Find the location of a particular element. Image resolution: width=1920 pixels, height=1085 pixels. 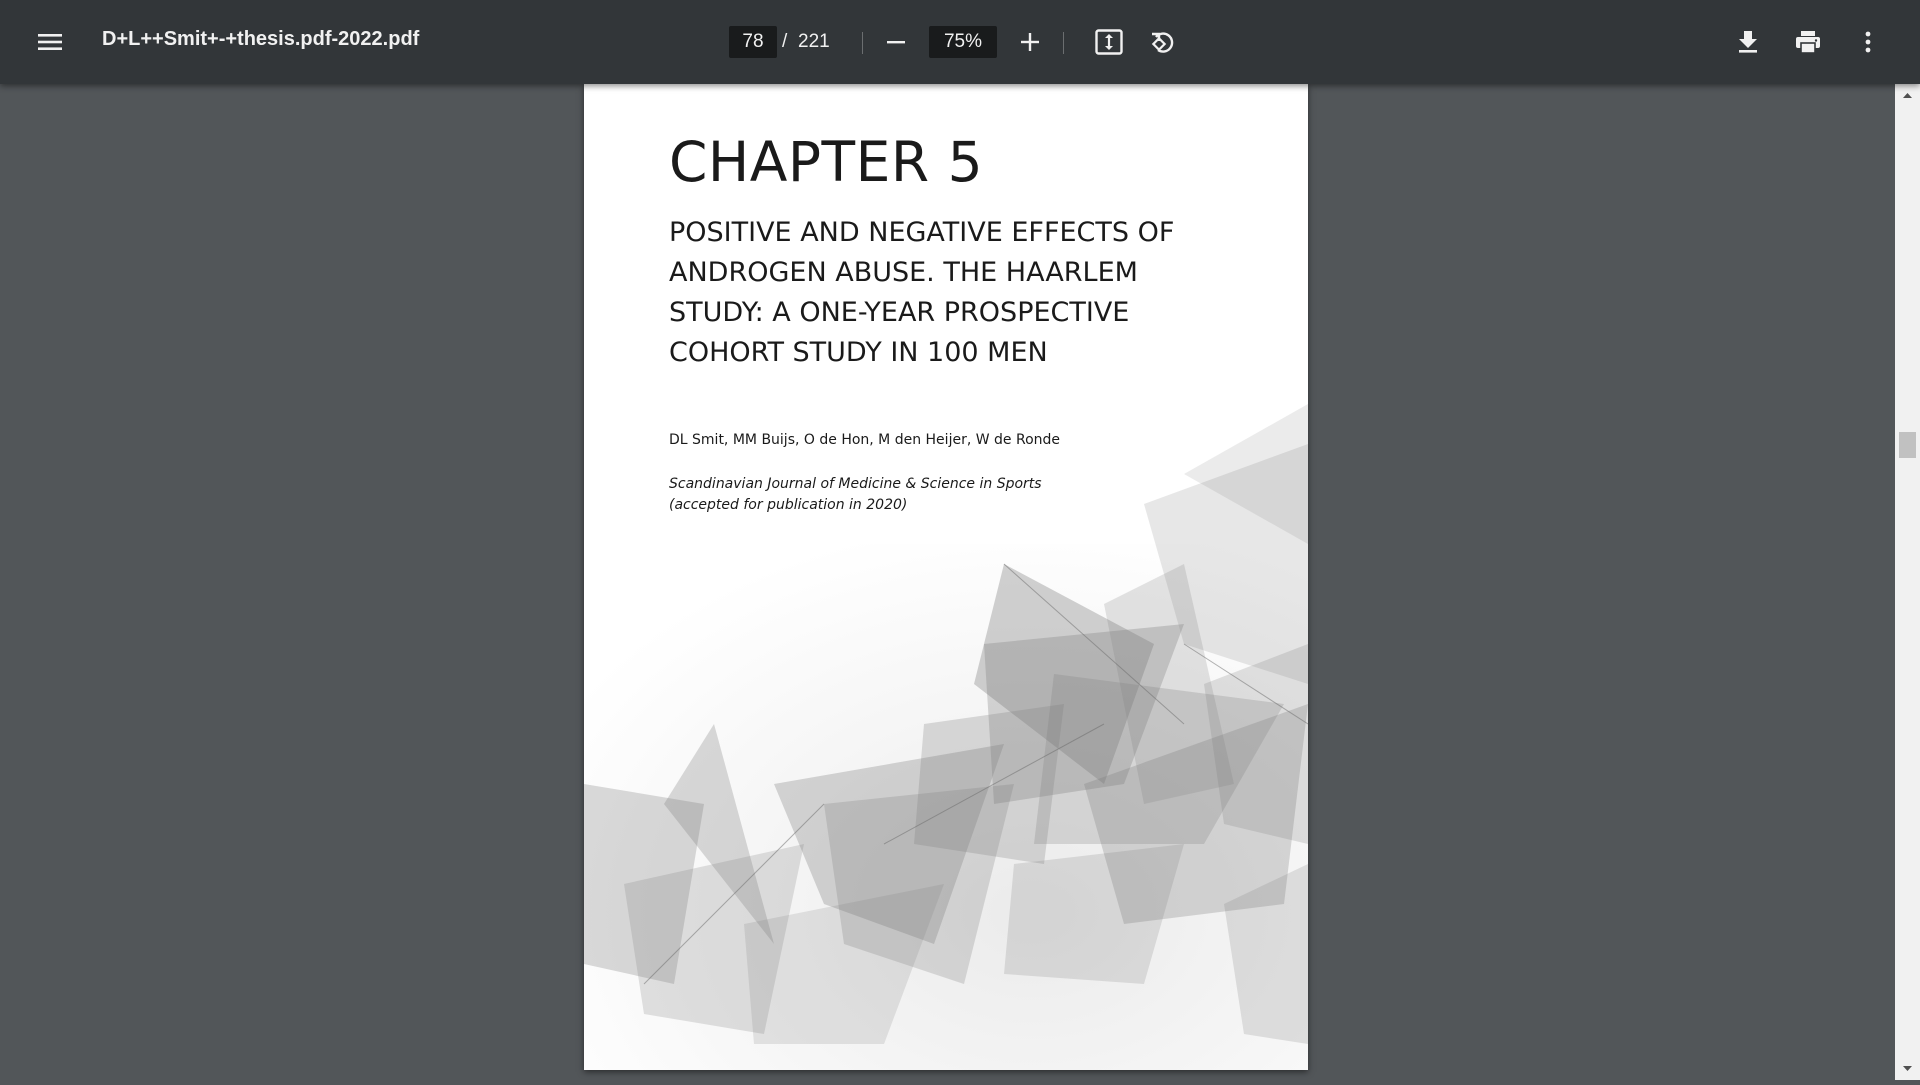

print-button is located at coordinates (1808, 42).